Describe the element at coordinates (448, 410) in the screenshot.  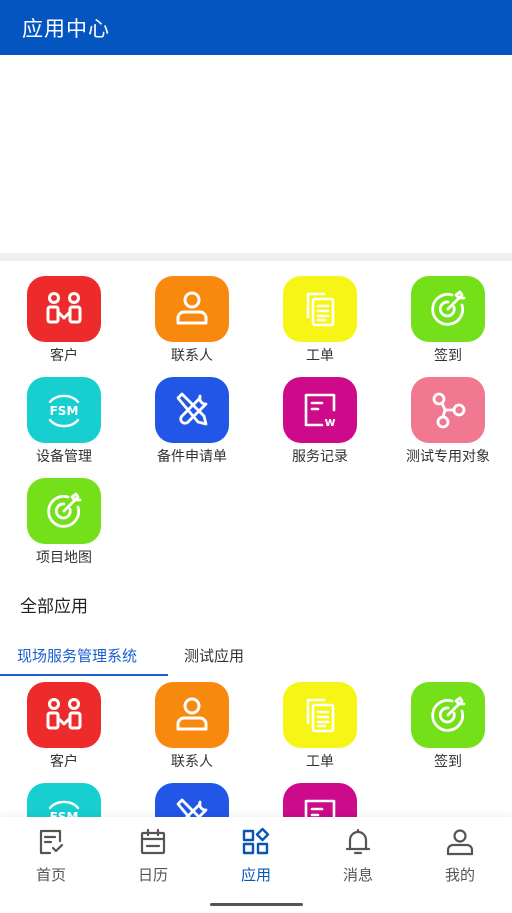
I see `share-nodes-icon` at that location.